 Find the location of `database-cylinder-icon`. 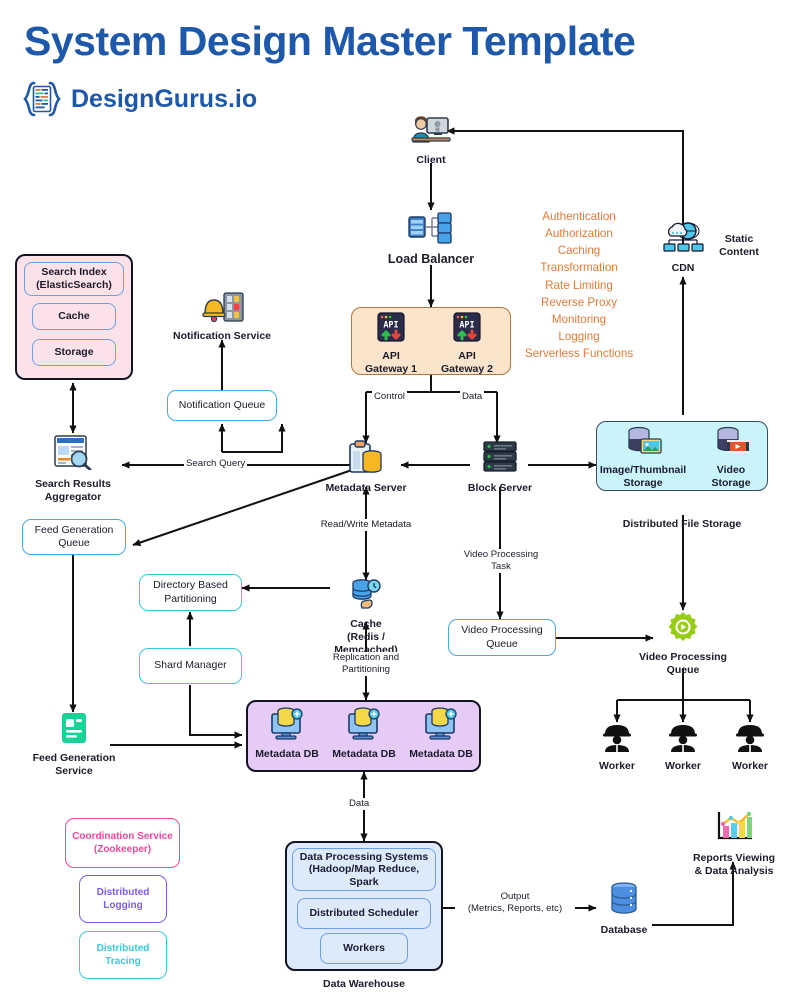

database-cylinder-icon is located at coordinates (624, 901).